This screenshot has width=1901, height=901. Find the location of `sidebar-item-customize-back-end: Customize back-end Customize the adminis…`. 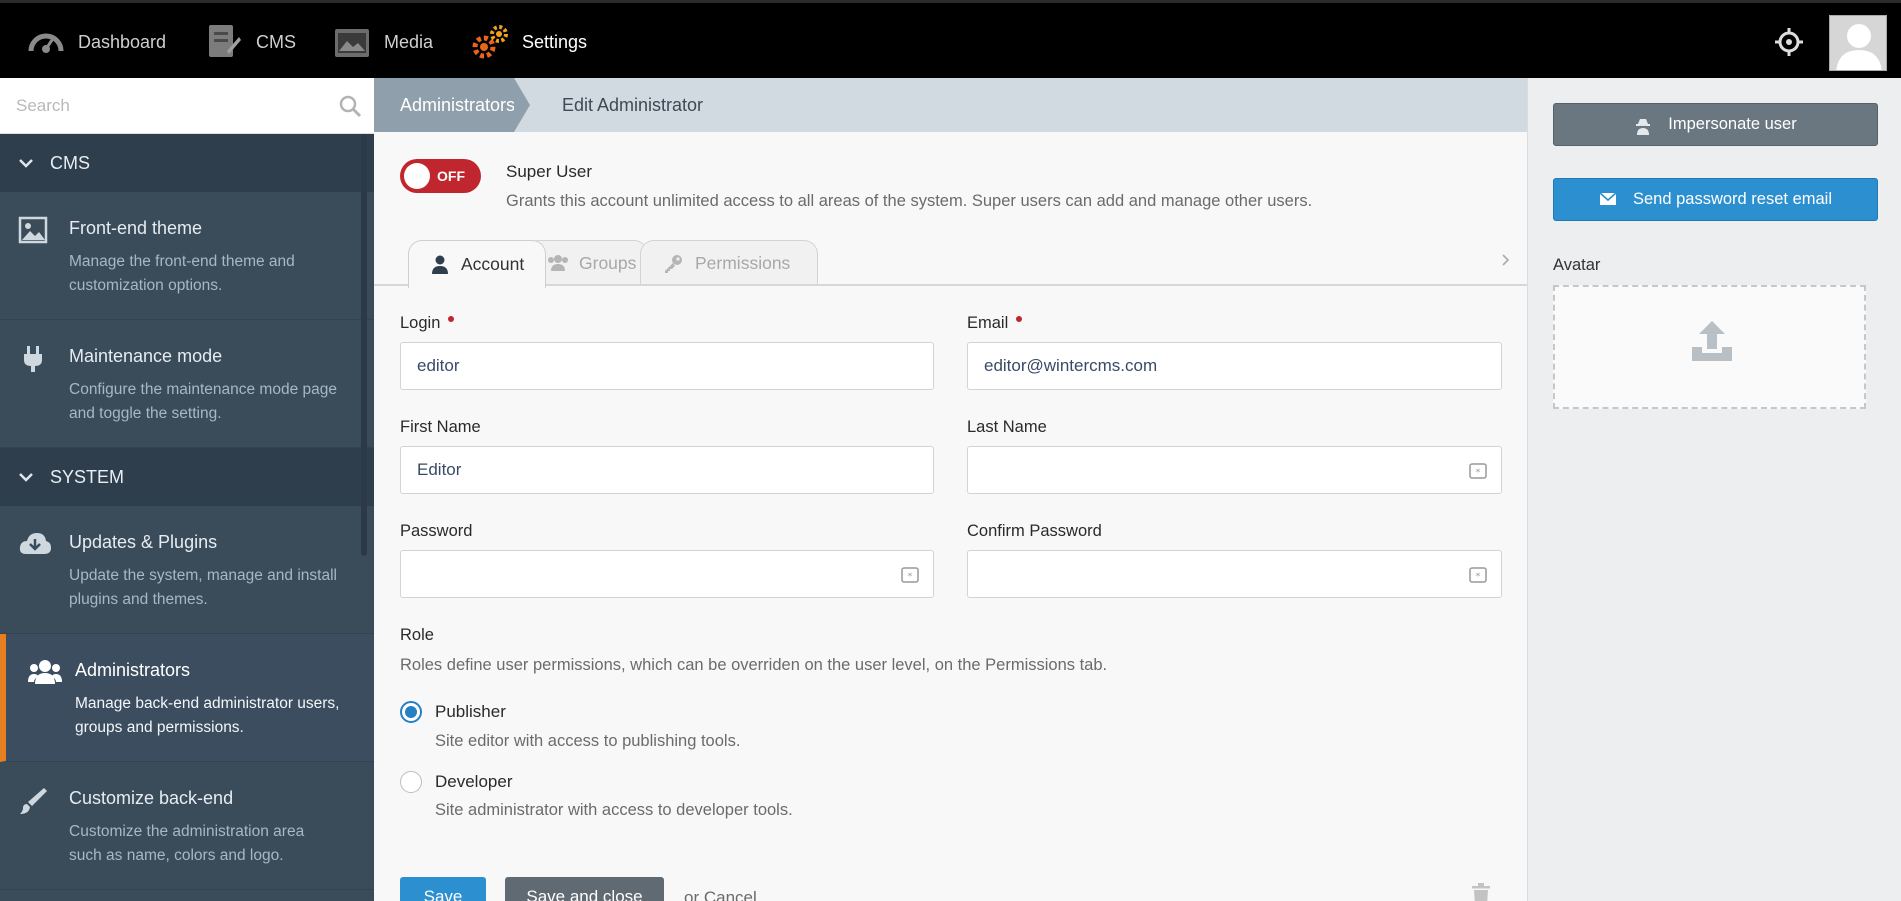

sidebar-item-customize-back-end: Customize back-end Customize the adminis… is located at coordinates (187, 826).